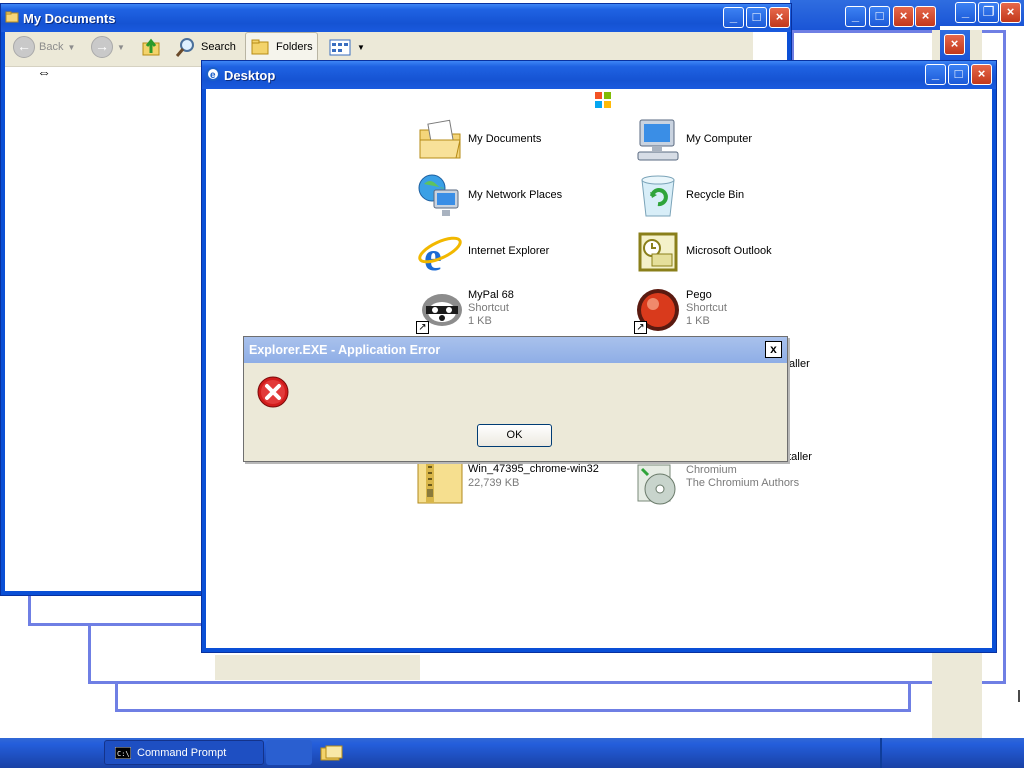  Describe the element at coordinates (491, 295) in the screenshot. I see `item-label: MyPal 68` at that location.